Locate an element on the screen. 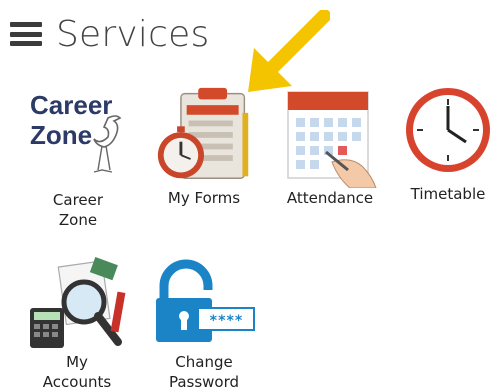  lock-icon: **** is located at coordinates (205, 300).